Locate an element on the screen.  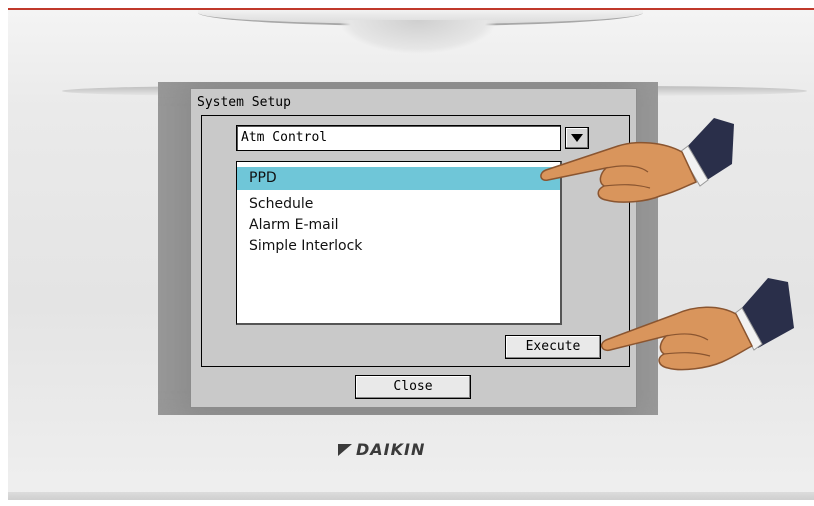
list-item-simple-interlock: Simple Interlock is located at coordinates (398, 246).